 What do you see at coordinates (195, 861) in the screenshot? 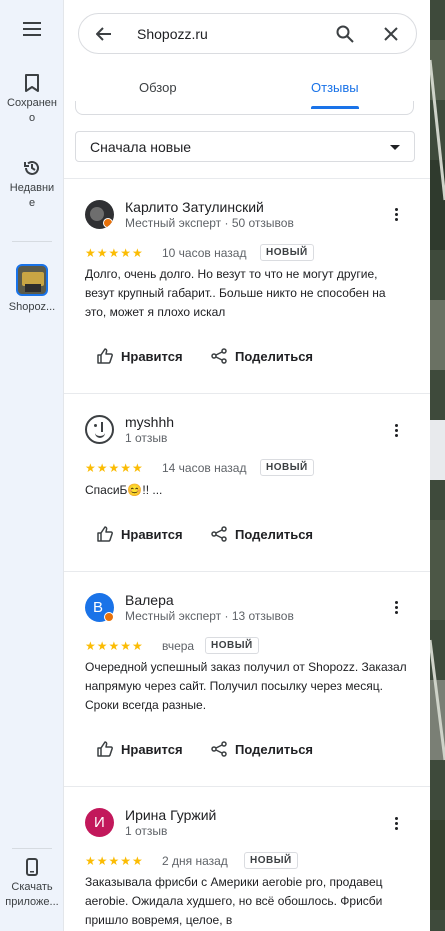
I see `review-time: 2 дня назад` at bounding box center [195, 861].